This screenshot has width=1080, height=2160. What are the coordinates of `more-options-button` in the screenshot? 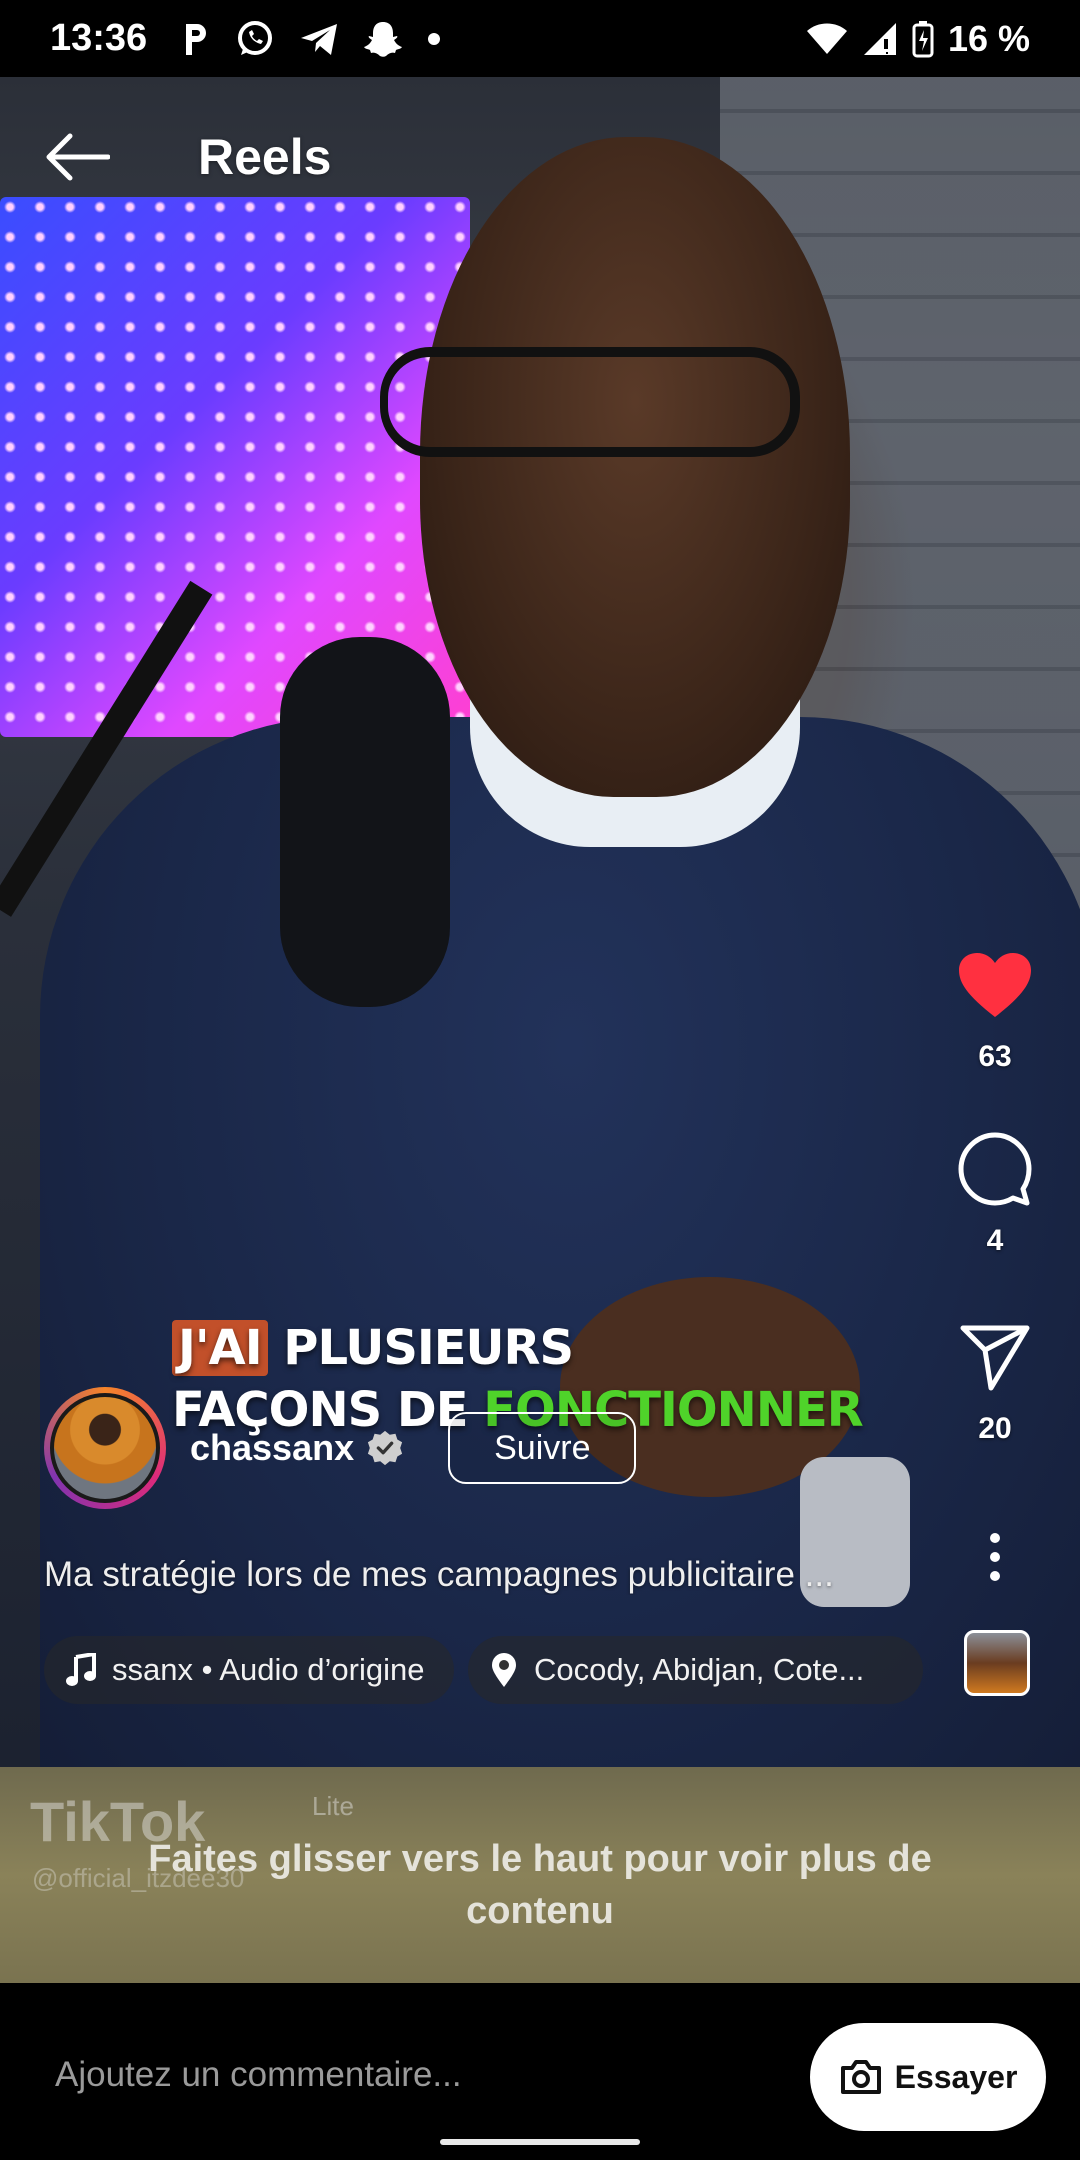 It's located at (995, 1557).